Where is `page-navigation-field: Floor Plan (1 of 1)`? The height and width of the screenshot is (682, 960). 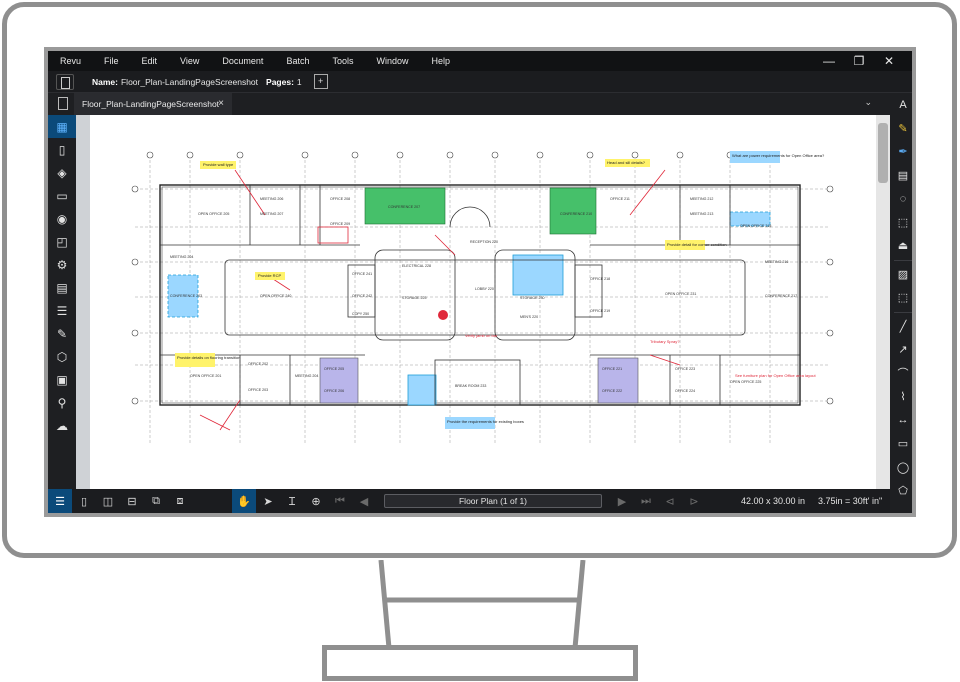 page-navigation-field: Floor Plan (1 of 1) is located at coordinates (493, 501).